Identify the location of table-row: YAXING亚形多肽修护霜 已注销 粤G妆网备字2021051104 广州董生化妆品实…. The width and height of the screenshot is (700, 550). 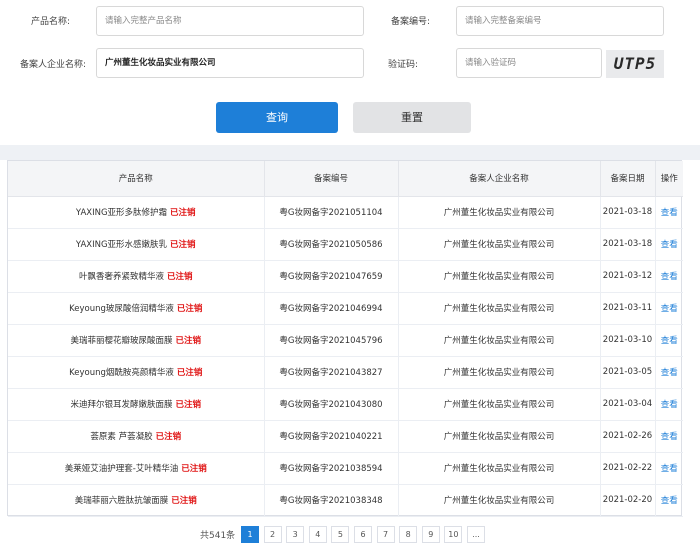
(345, 212).